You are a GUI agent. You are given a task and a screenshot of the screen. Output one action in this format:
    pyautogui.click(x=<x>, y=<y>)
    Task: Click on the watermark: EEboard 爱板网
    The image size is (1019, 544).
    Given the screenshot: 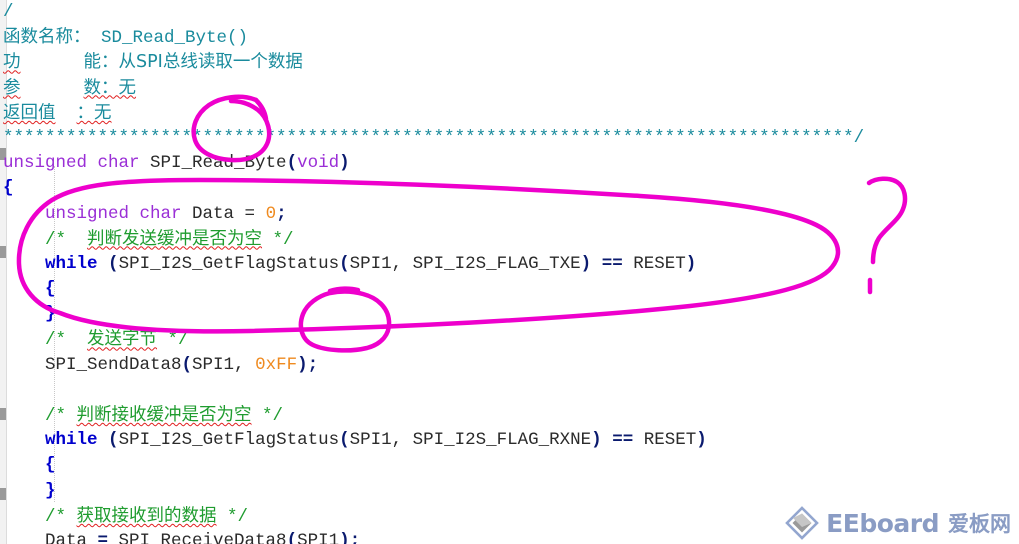 What is the action you would take?
    pyautogui.click(x=898, y=523)
    